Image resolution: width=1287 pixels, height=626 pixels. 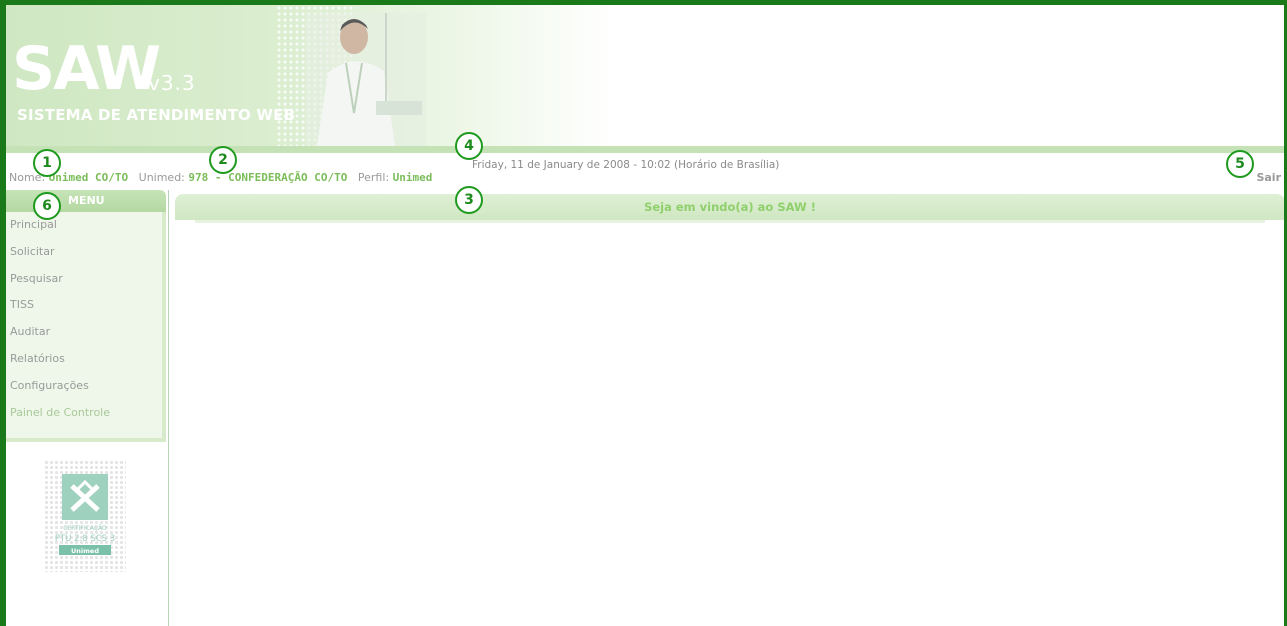 I want to click on menu-item-painel-de-controle: Painel de Controle, so click(x=84, y=413).